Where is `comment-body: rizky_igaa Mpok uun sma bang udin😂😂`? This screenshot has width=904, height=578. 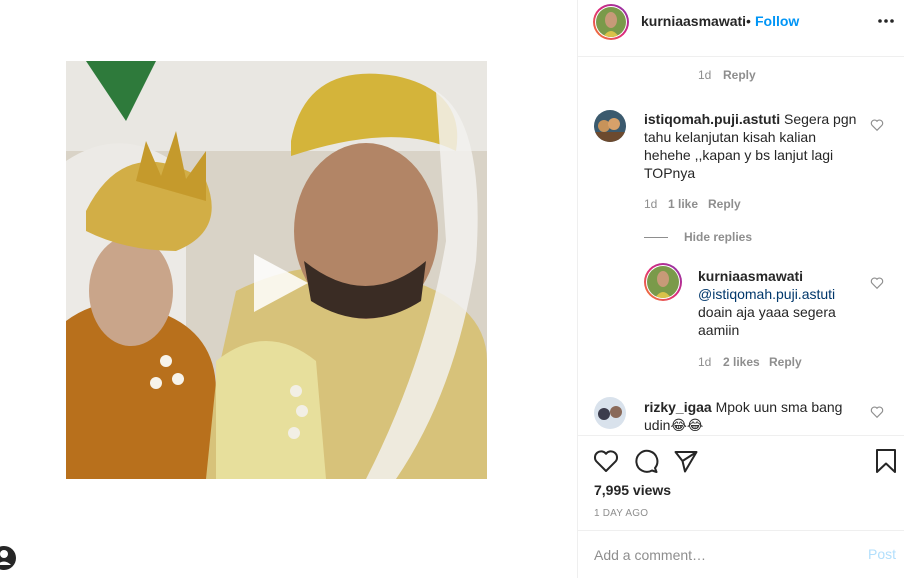 comment-body: rizky_igaa Mpok uun sma bang udin😂😂 is located at coordinates (751, 416).